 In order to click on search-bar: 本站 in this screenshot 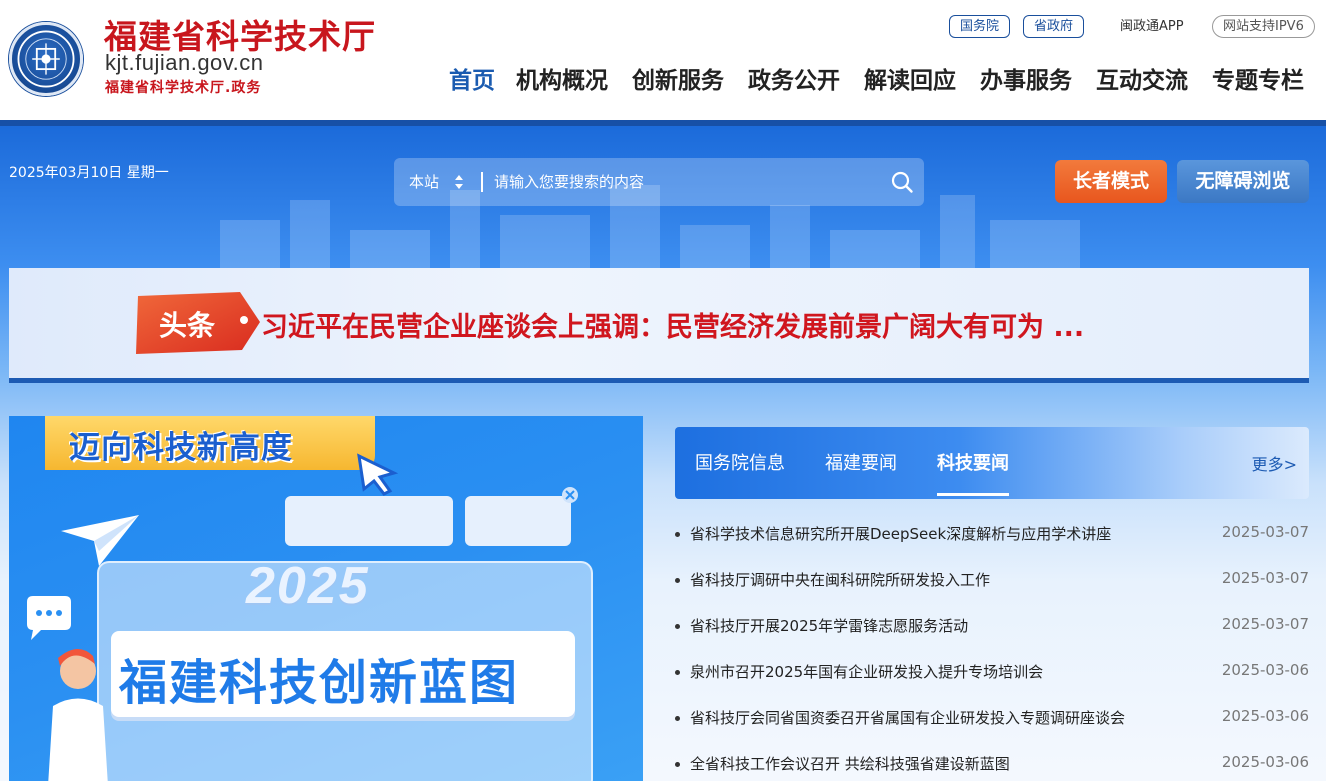, I will do `click(659, 182)`.